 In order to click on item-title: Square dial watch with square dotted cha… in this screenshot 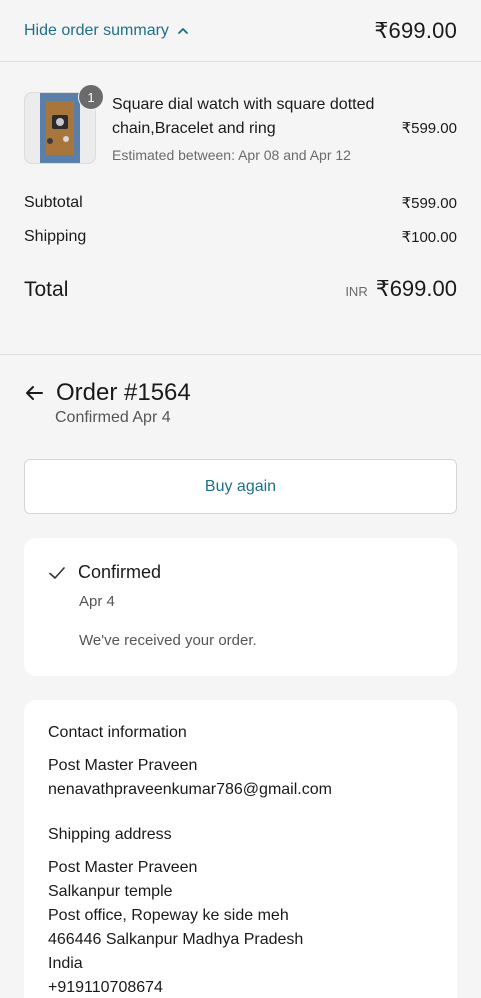, I will do `click(243, 116)`.